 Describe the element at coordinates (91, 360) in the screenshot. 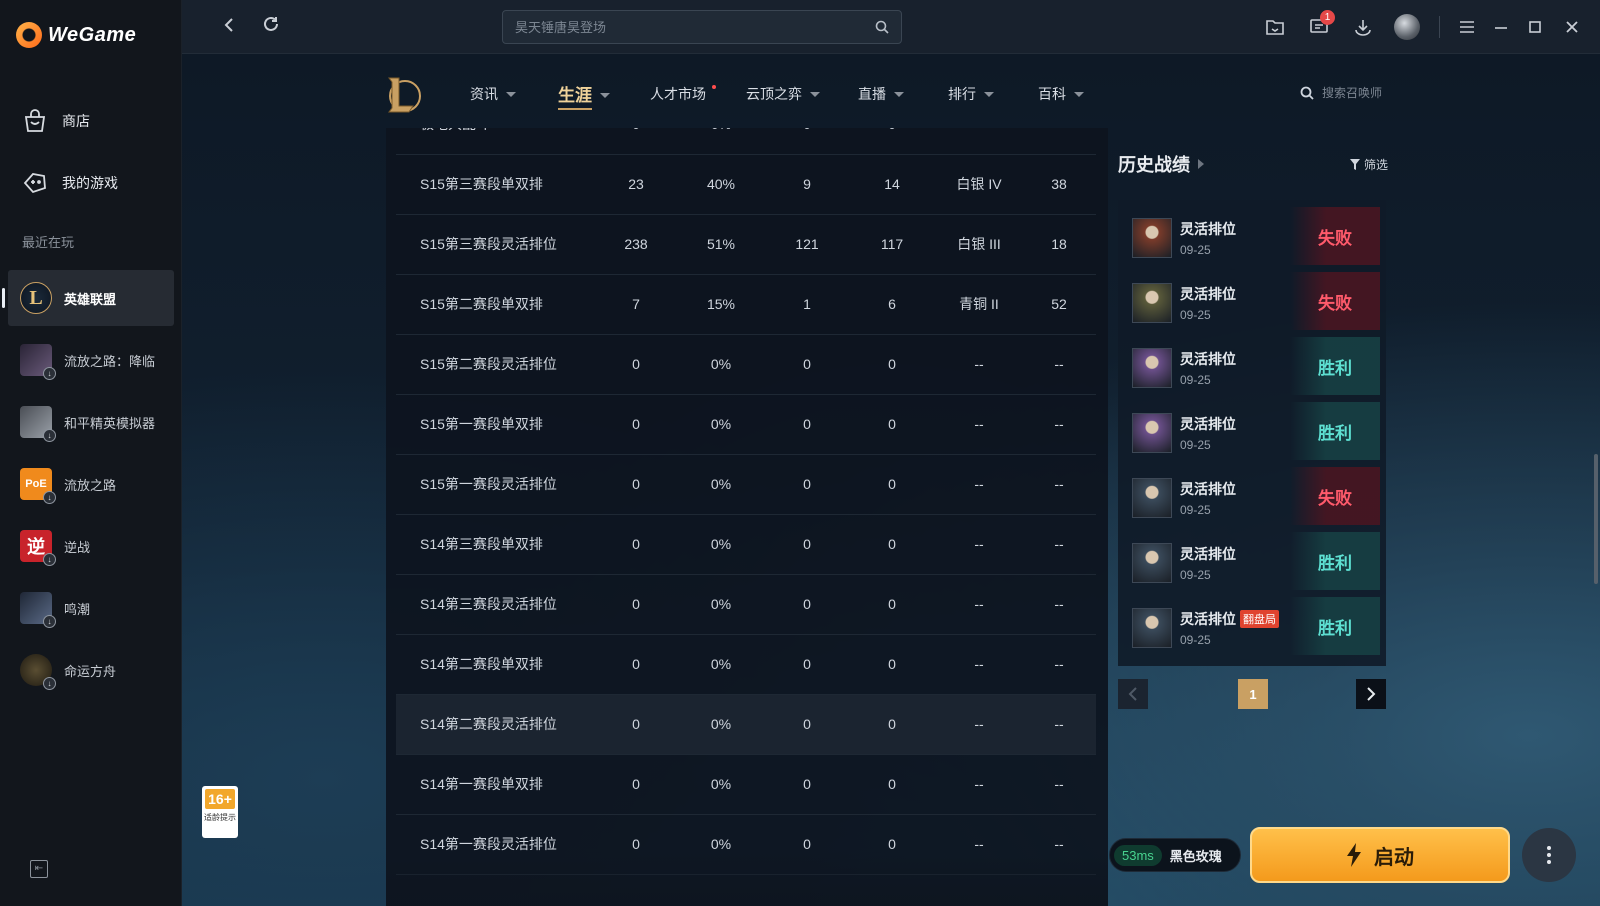

I see `game-item-poe2: ↓ 流放之路：降临` at that location.